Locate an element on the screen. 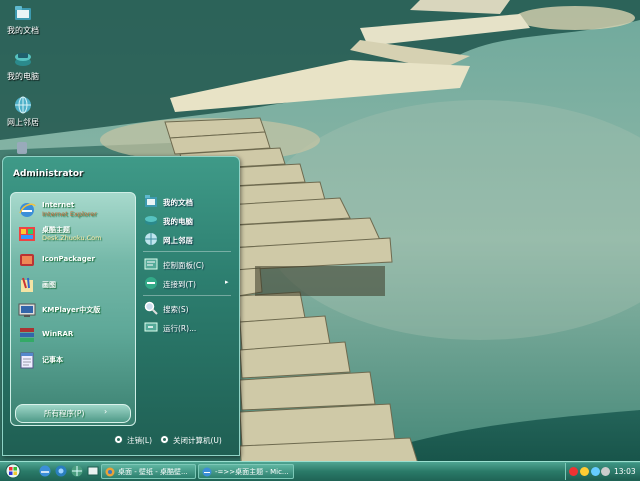 This screenshot has width=640, height=481. start-menu-username: Administrator is located at coordinates (48, 174).